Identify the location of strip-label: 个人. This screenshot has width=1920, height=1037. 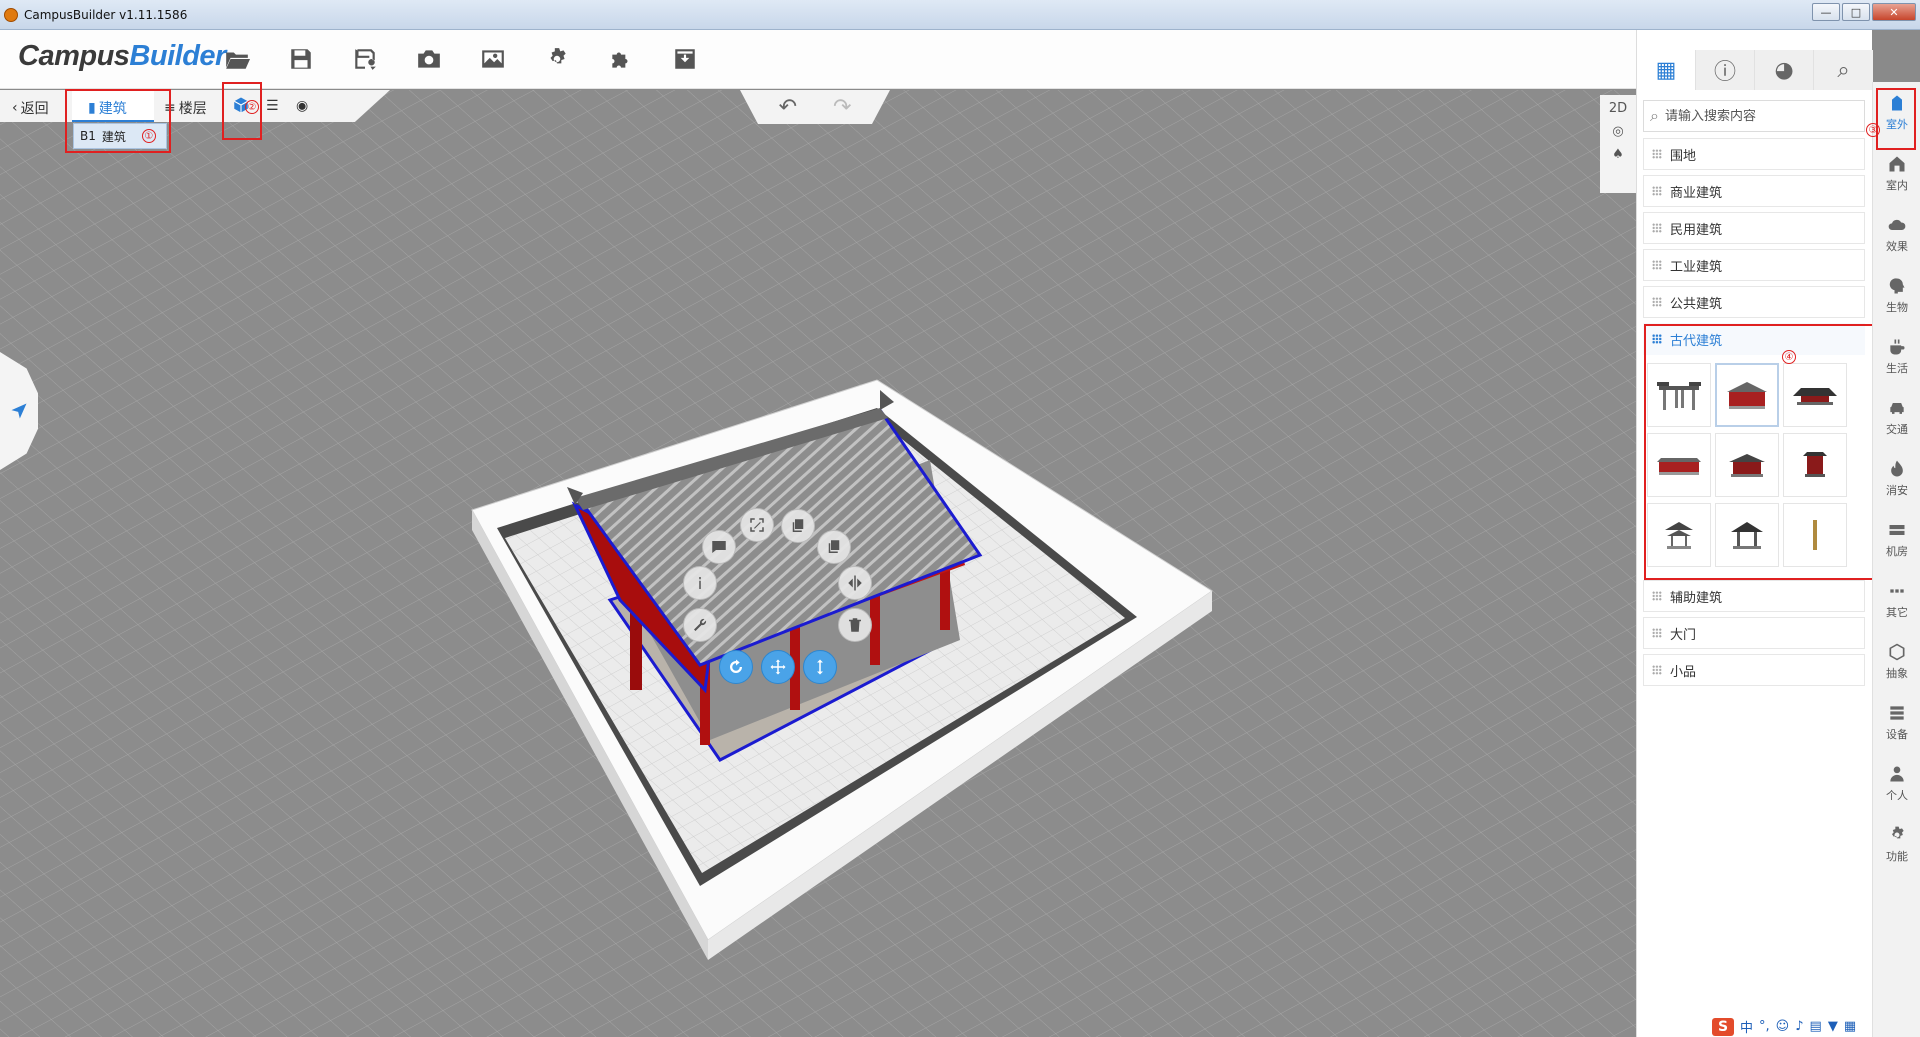
(1897, 795).